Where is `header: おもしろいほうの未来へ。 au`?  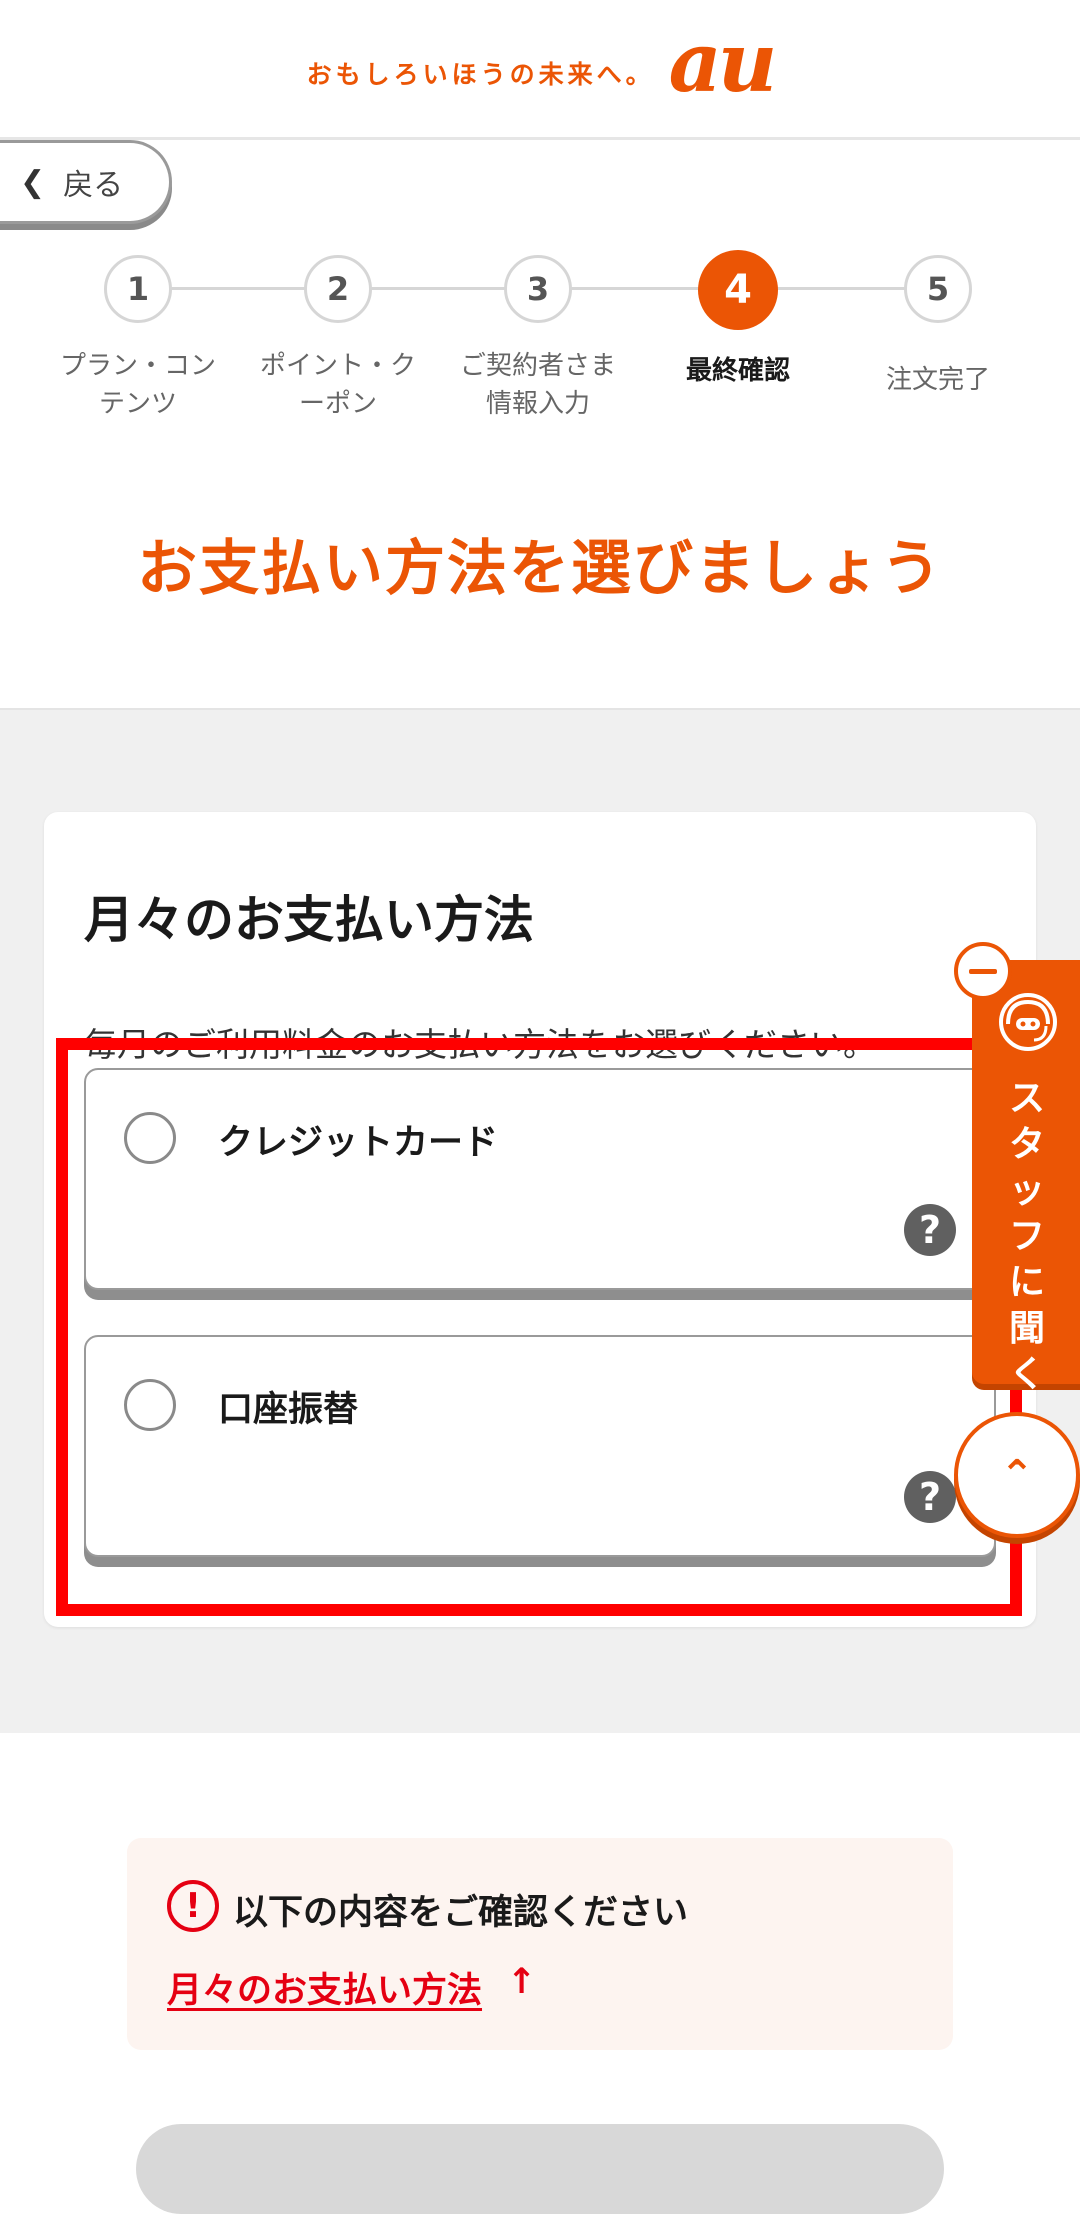 header: おもしろいほうの未来へ。 au is located at coordinates (540, 70).